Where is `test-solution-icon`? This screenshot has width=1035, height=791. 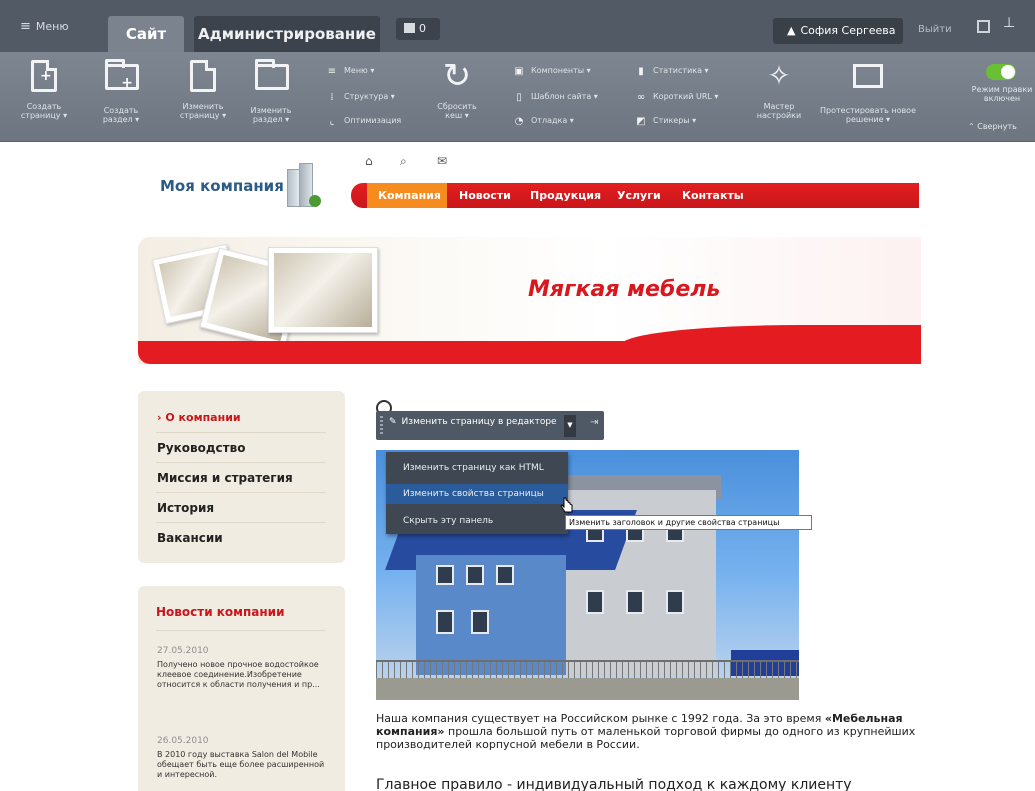 test-solution-icon is located at coordinates (868, 80).